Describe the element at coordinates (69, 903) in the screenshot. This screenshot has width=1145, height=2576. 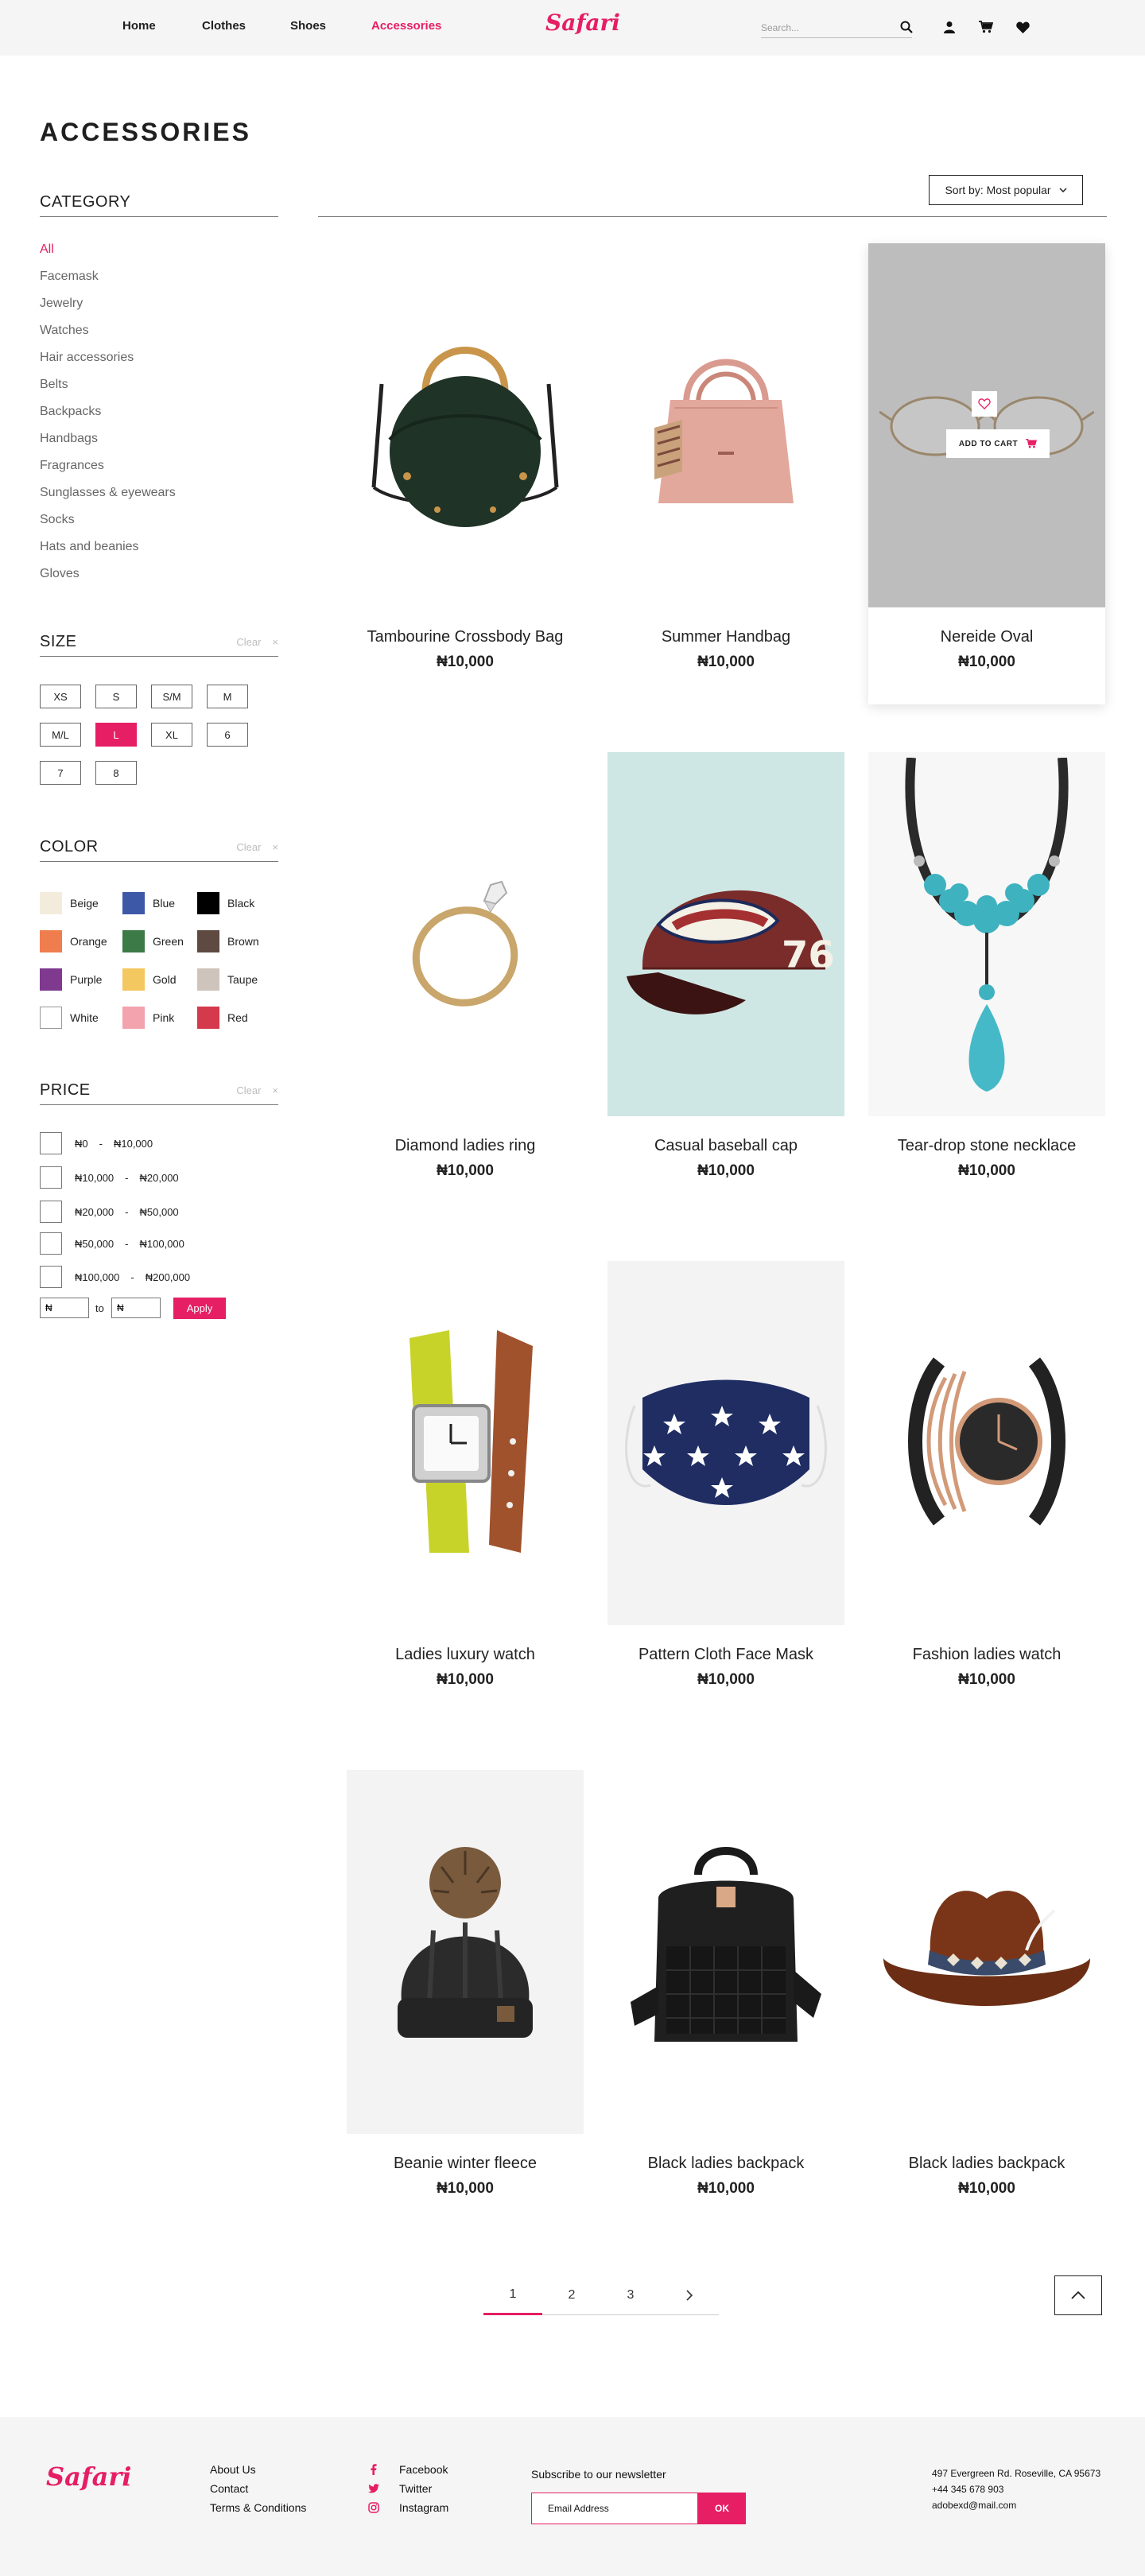
I see `color-option-beige: Beige` at that location.